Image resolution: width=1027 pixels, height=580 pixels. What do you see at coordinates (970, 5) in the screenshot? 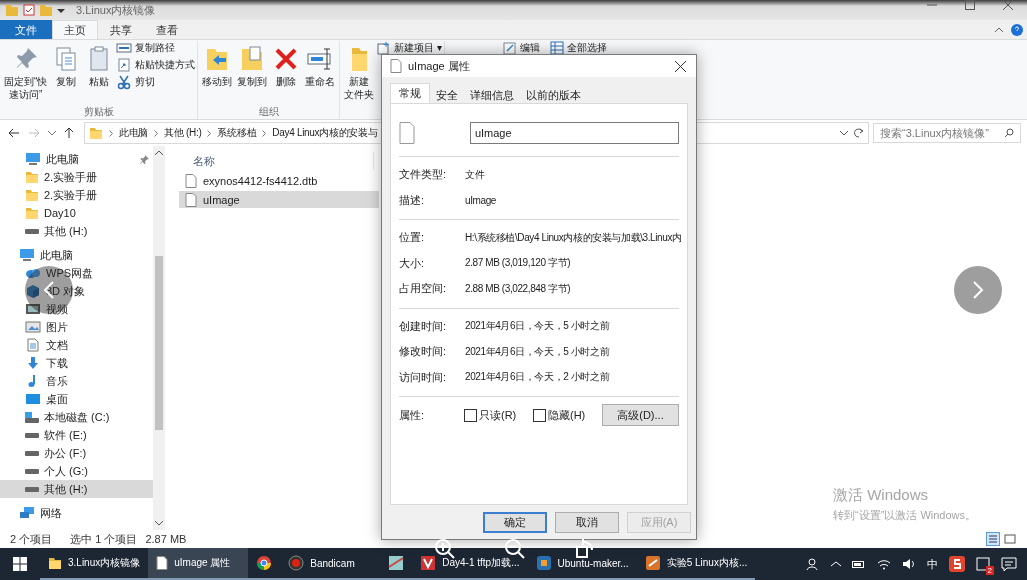
I see `maximize-icon` at bounding box center [970, 5].